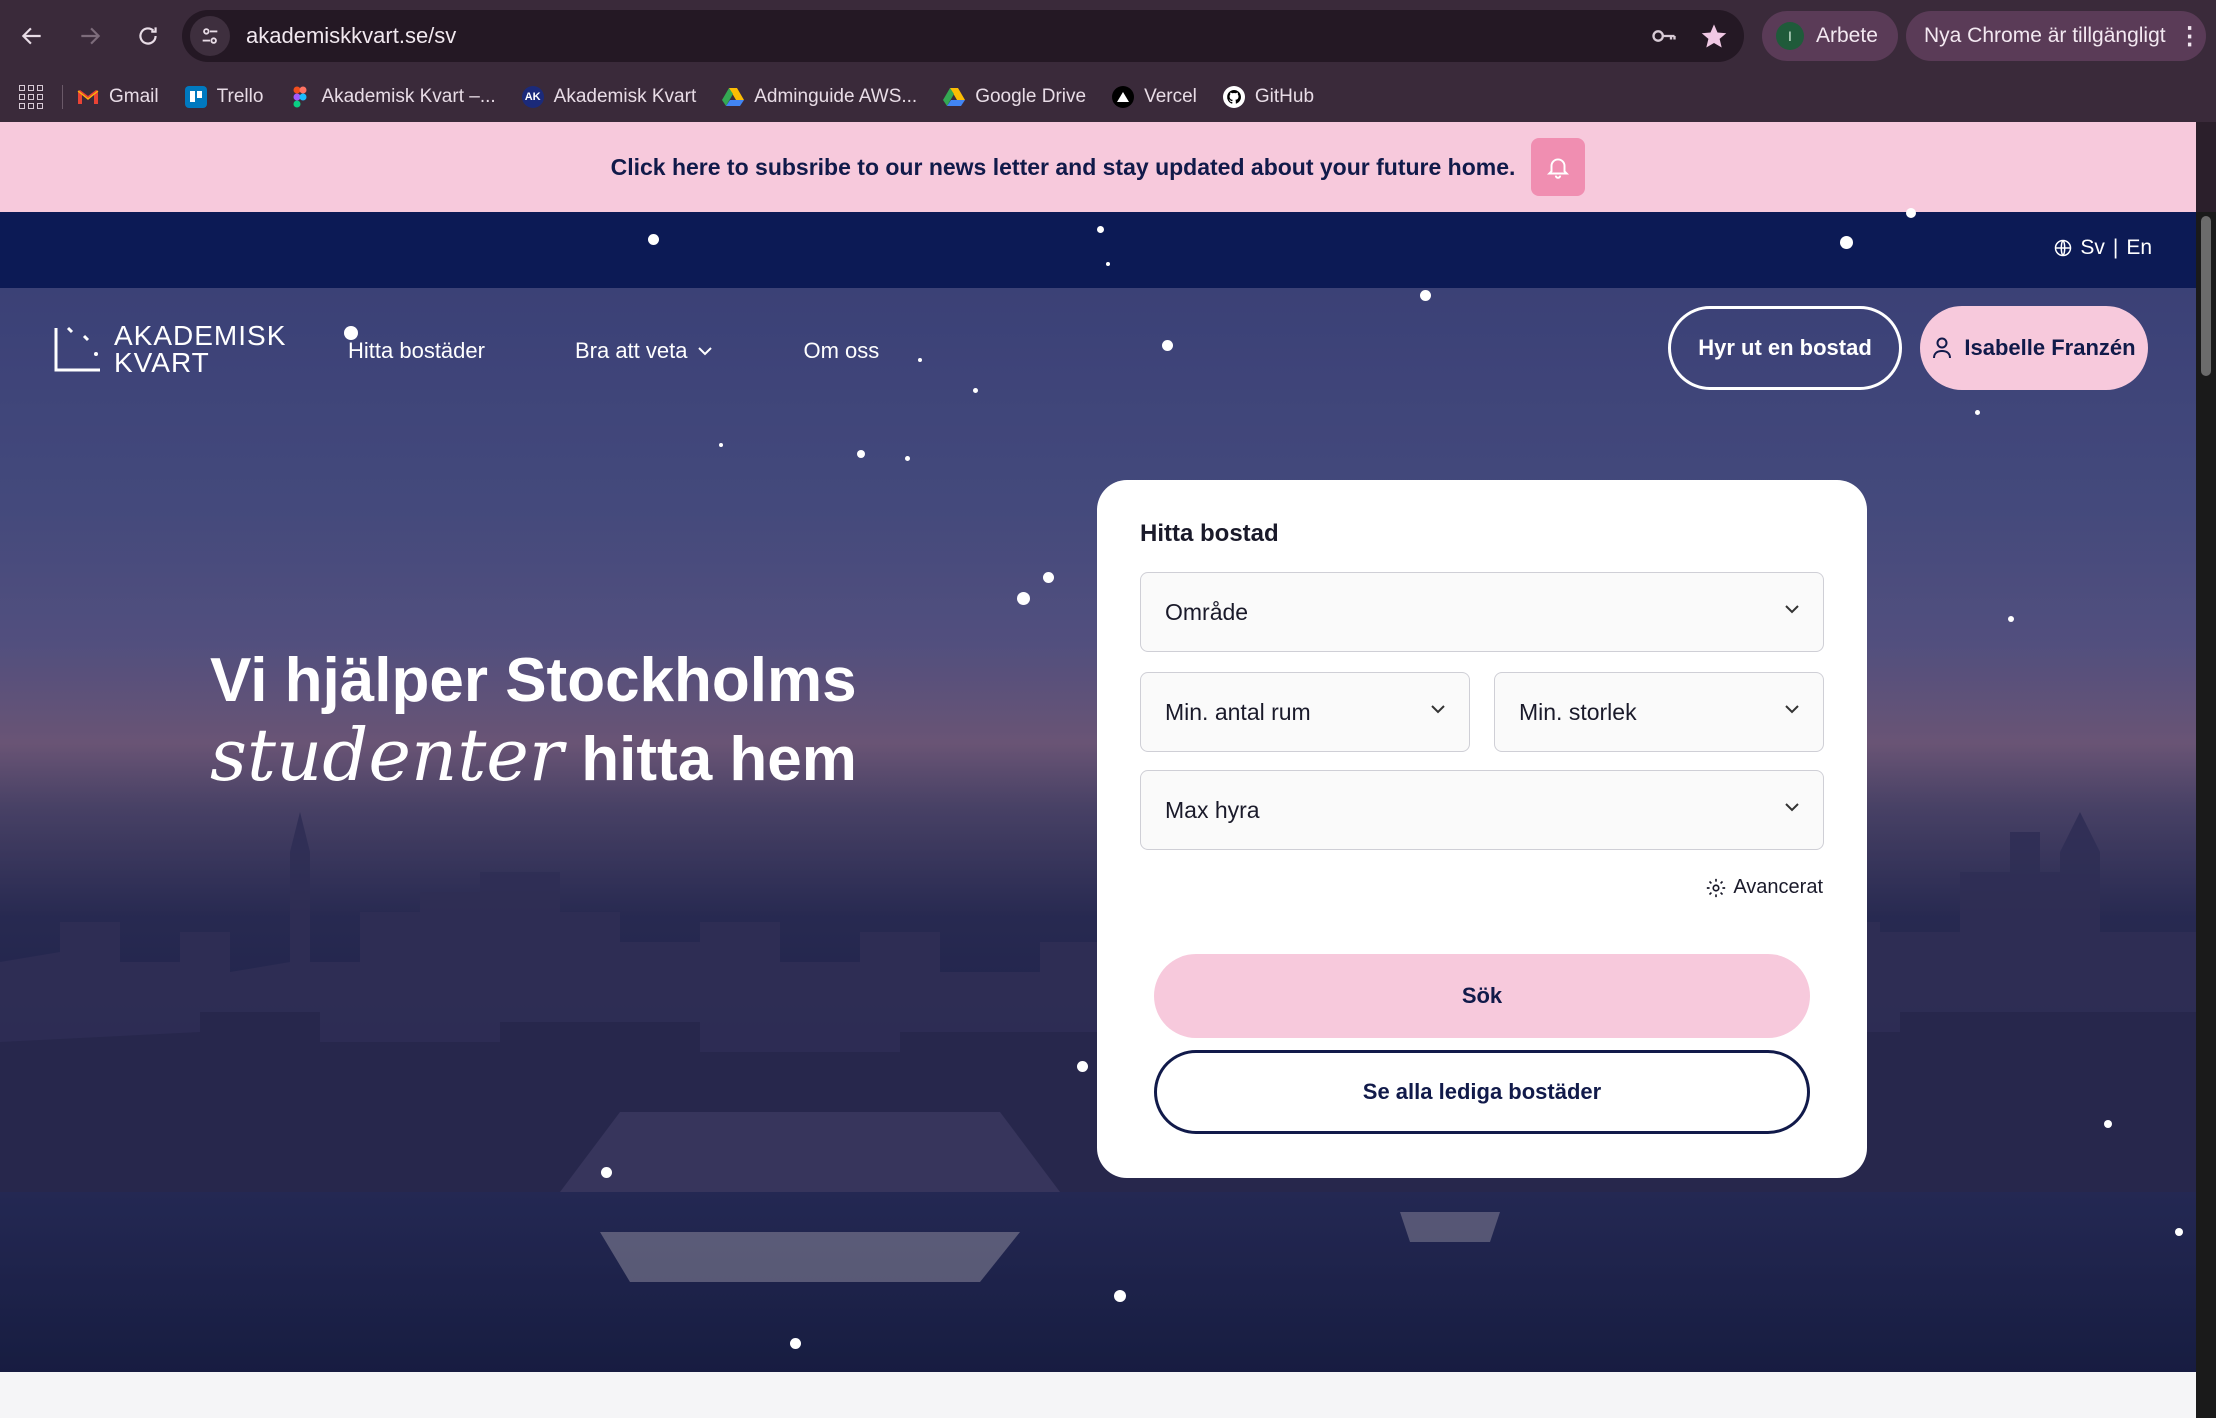 This screenshot has width=2216, height=1418. I want to click on nav-label: Om oss, so click(841, 350).